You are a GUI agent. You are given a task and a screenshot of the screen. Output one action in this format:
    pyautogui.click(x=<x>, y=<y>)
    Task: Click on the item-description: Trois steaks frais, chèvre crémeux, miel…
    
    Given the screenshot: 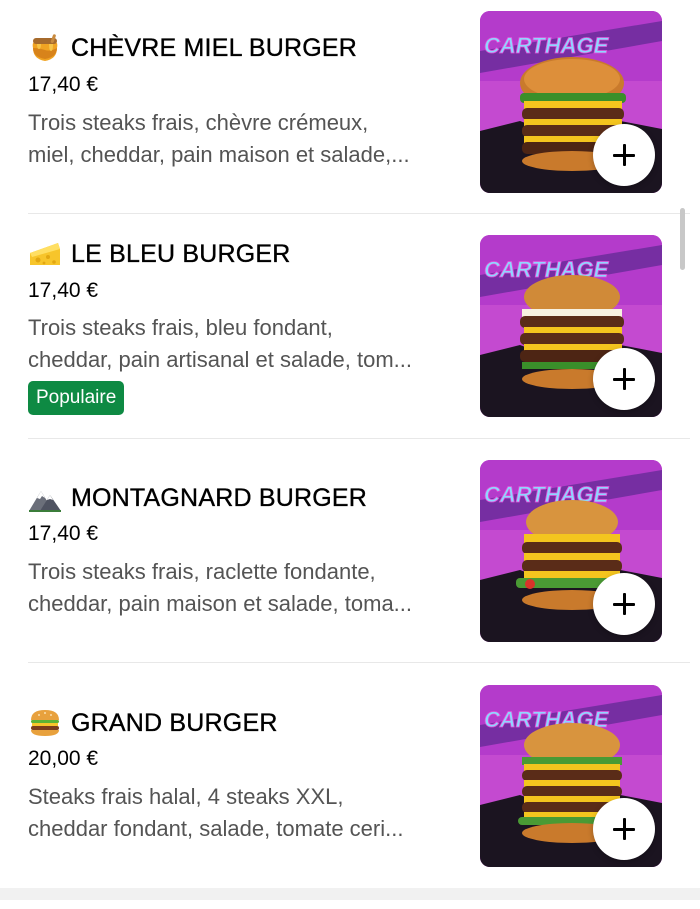 What is the action you would take?
    pyautogui.click(x=248, y=139)
    